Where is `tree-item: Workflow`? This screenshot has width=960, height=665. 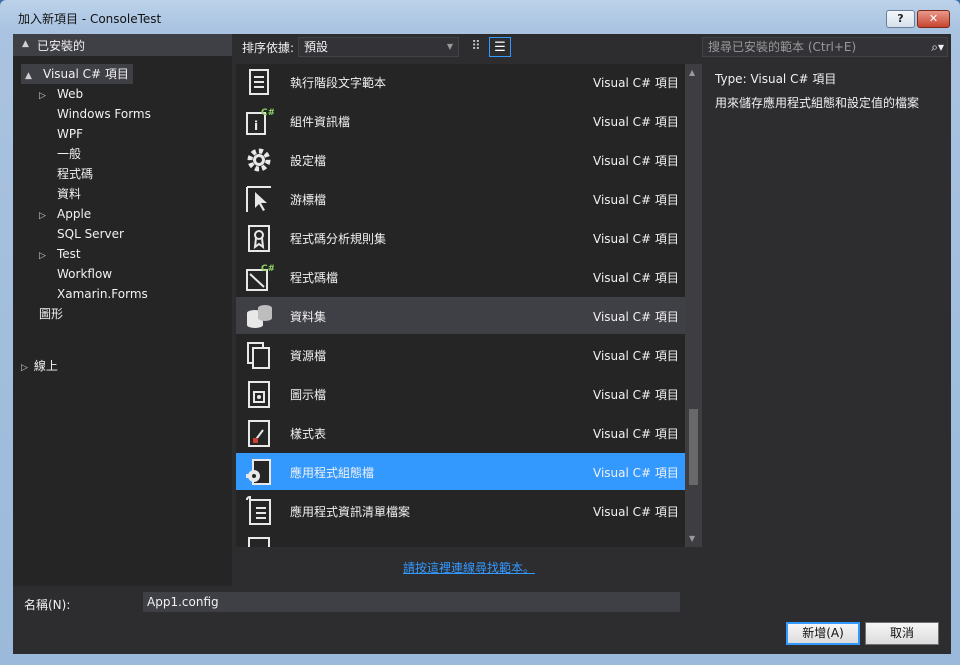
tree-item: Workflow is located at coordinates (75, 274).